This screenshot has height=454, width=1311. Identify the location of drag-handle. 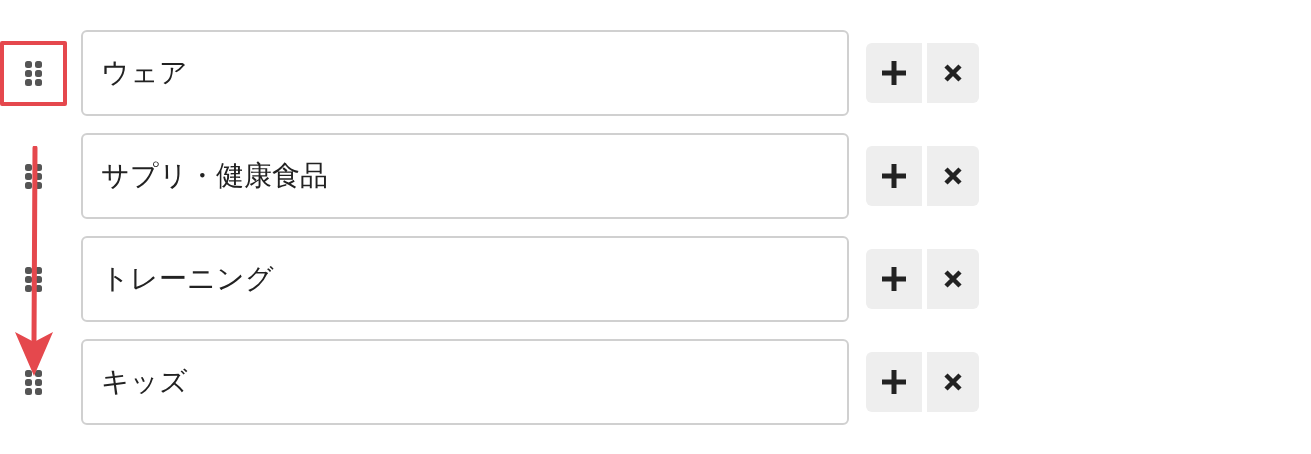
(33, 73).